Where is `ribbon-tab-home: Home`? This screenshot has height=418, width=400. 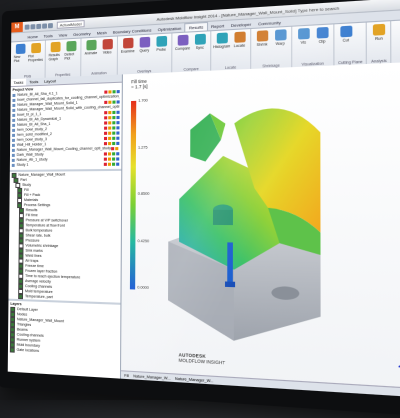 ribbon-tab-home: Home is located at coordinates (33, 37).